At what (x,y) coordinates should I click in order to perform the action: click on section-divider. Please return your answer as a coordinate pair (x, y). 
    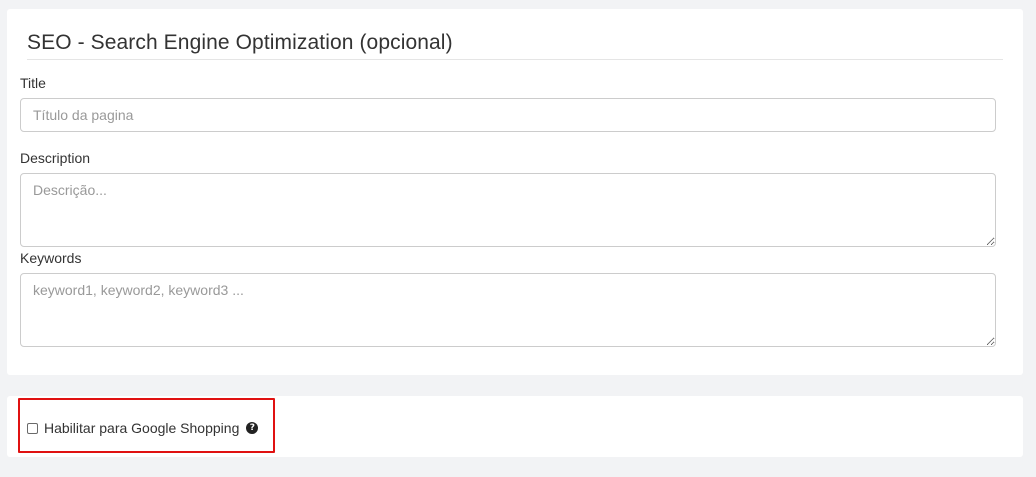
    Looking at the image, I should click on (515, 59).